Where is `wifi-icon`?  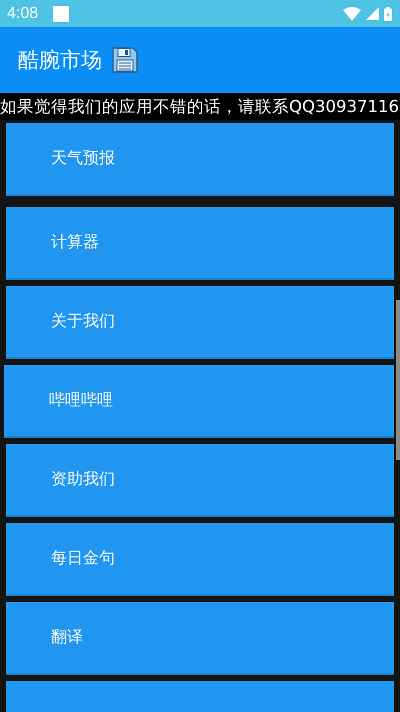
wifi-icon is located at coordinates (352, 13).